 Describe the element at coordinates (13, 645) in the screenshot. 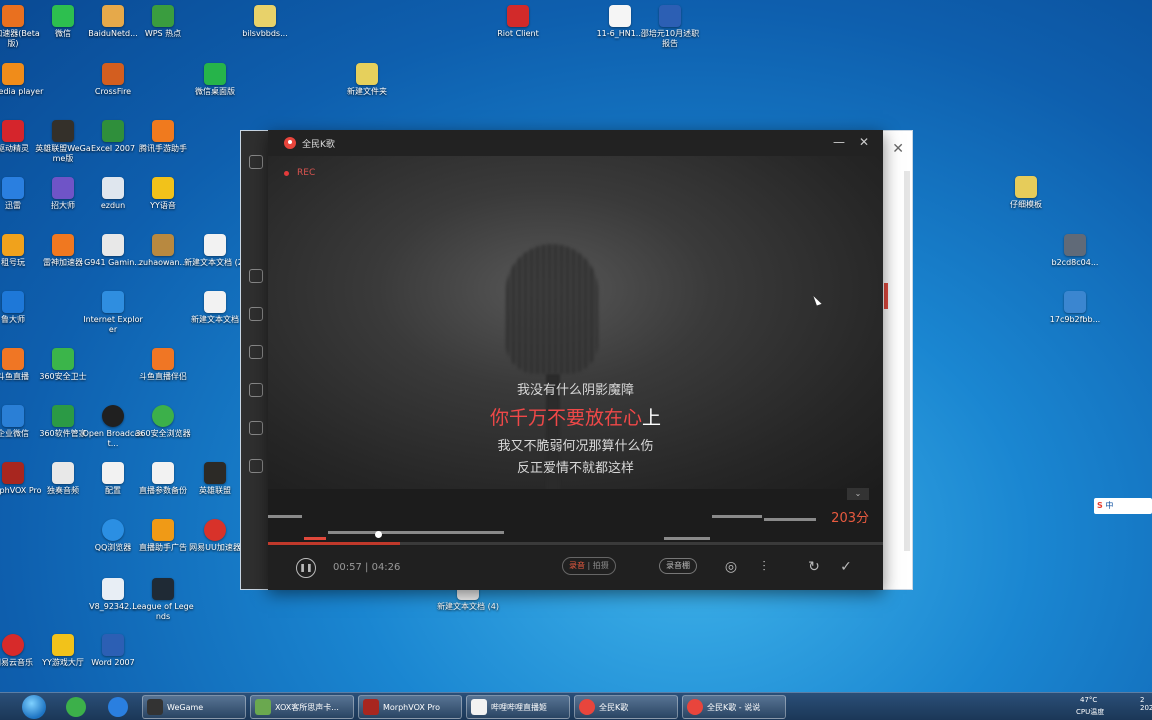

I see `music-icon` at that location.